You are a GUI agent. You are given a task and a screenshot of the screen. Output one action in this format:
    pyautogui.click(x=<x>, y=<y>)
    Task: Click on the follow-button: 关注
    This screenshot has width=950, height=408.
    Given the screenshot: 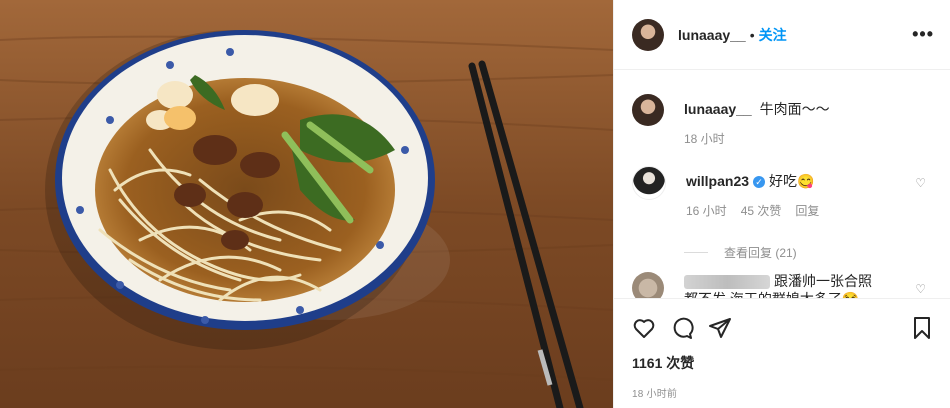 What is the action you would take?
    pyautogui.click(x=773, y=35)
    